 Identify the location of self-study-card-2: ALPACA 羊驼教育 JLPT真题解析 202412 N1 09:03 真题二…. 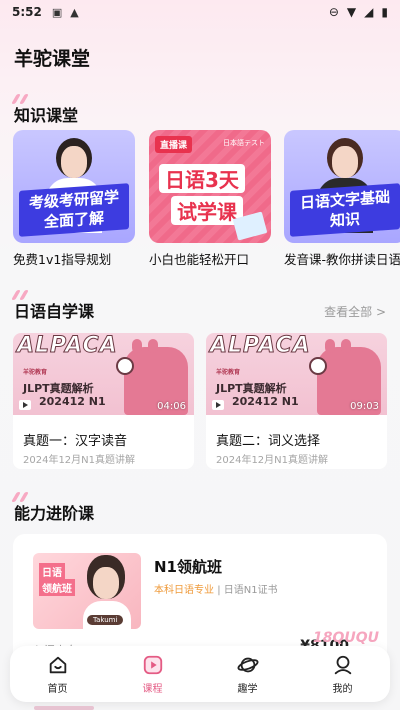
(296, 401).